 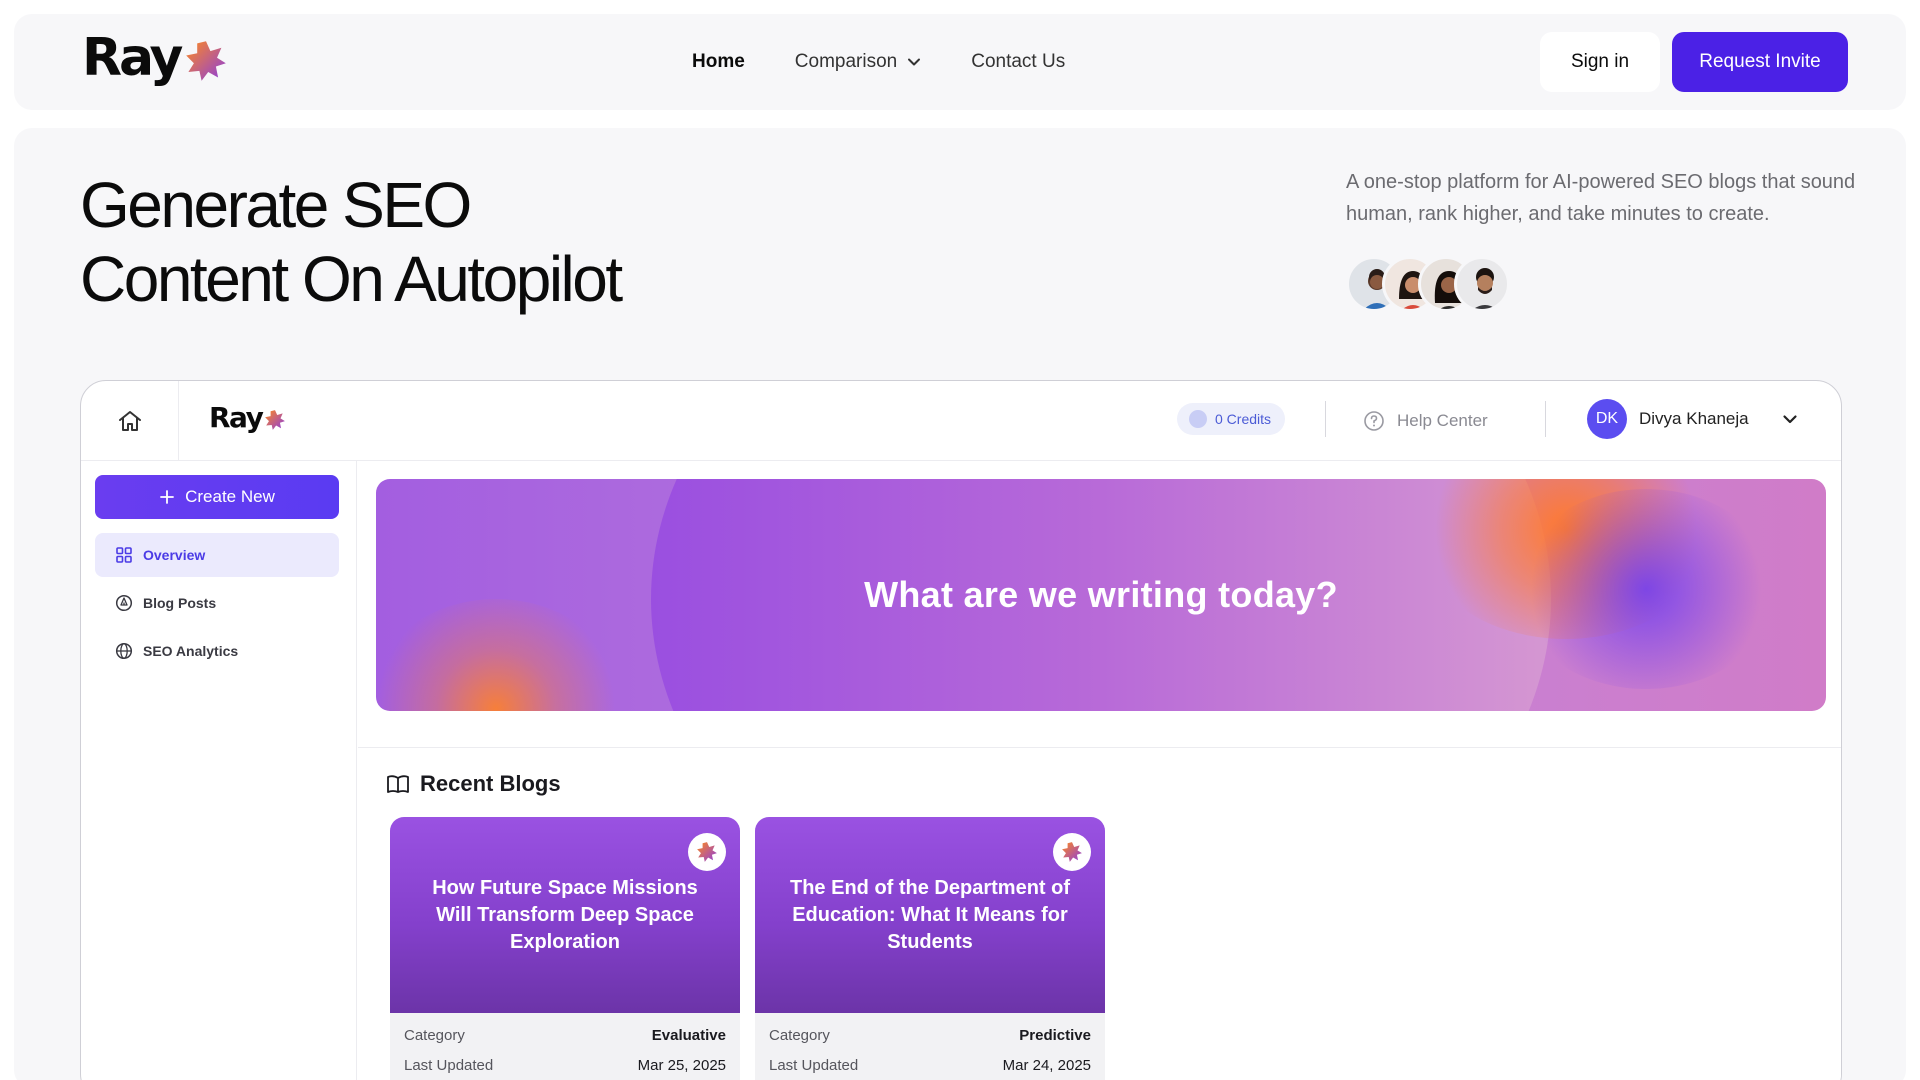 What do you see at coordinates (180, 603) in the screenshot?
I see `sidebar-item-label: Blog Posts` at bounding box center [180, 603].